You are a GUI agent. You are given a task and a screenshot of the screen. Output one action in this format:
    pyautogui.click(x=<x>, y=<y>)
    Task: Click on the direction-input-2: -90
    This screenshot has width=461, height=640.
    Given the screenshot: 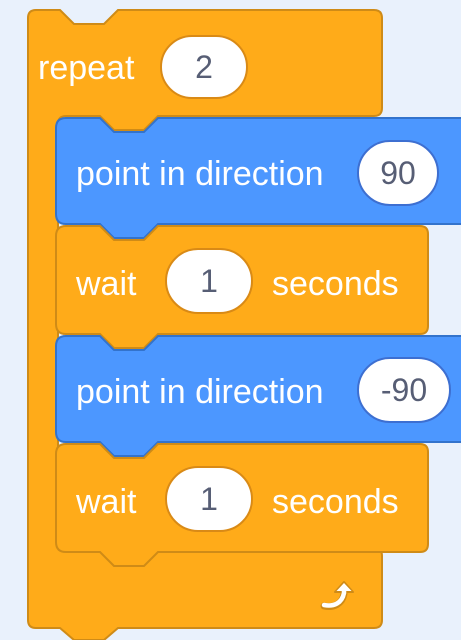 What is the action you would take?
    pyautogui.click(x=404, y=390)
    